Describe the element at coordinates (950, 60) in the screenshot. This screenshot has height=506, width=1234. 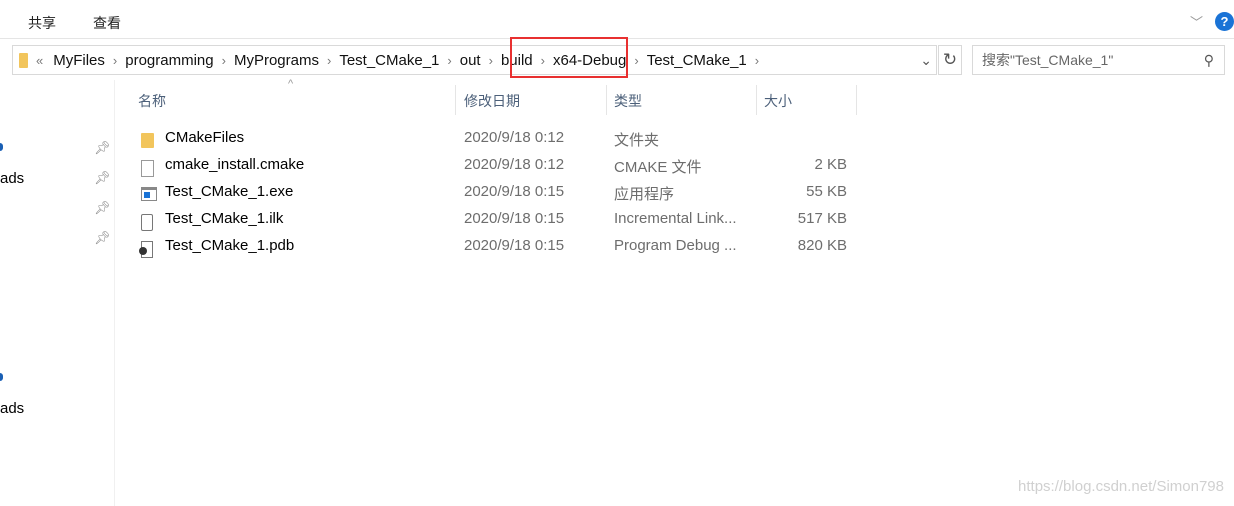
I see `refresh-button: ↻` at that location.